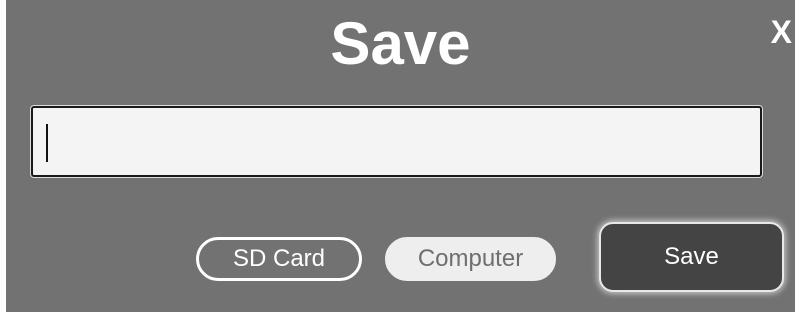 This screenshot has height=312, width=795. What do you see at coordinates (47, 143) in the screenshot?
I see `text-caret` at bounding box center [47, 143].